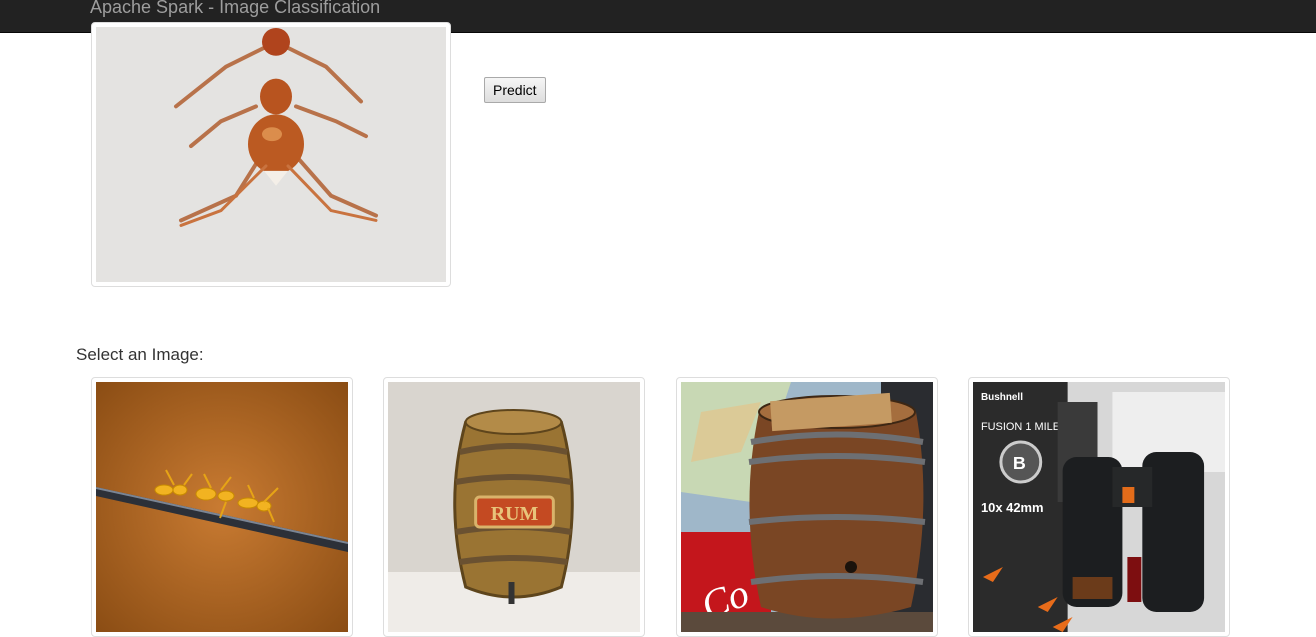  Describe the element at coordinates (140, 354) in the screenshot. I see `gallery-label: Select an Image:` at that location.